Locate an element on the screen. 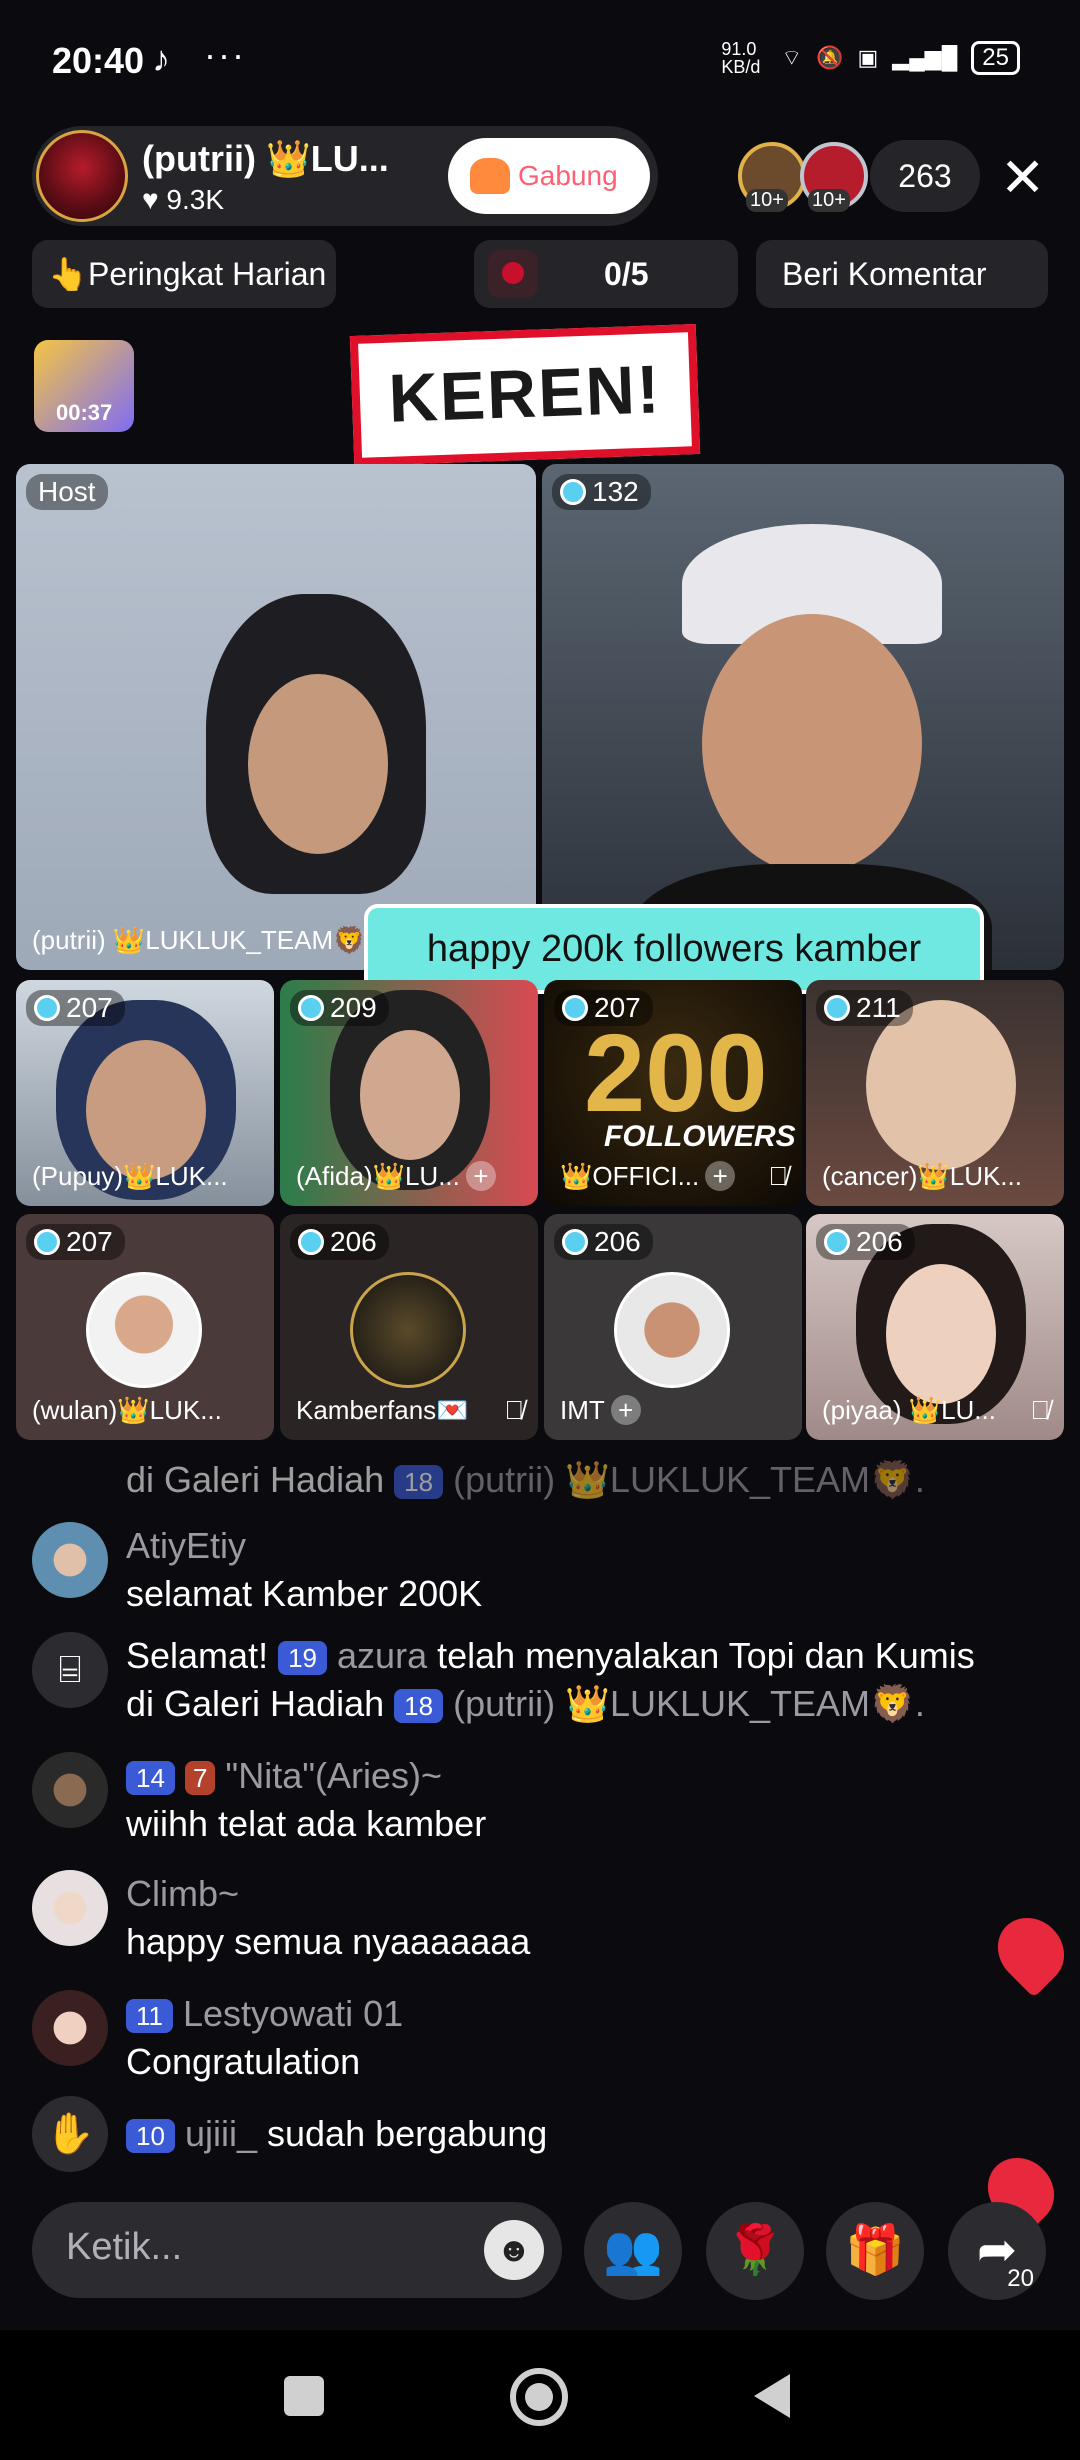  chat-text: Climb~ happy semua nyaaaaaaa is located at coordinates (328, 1918).